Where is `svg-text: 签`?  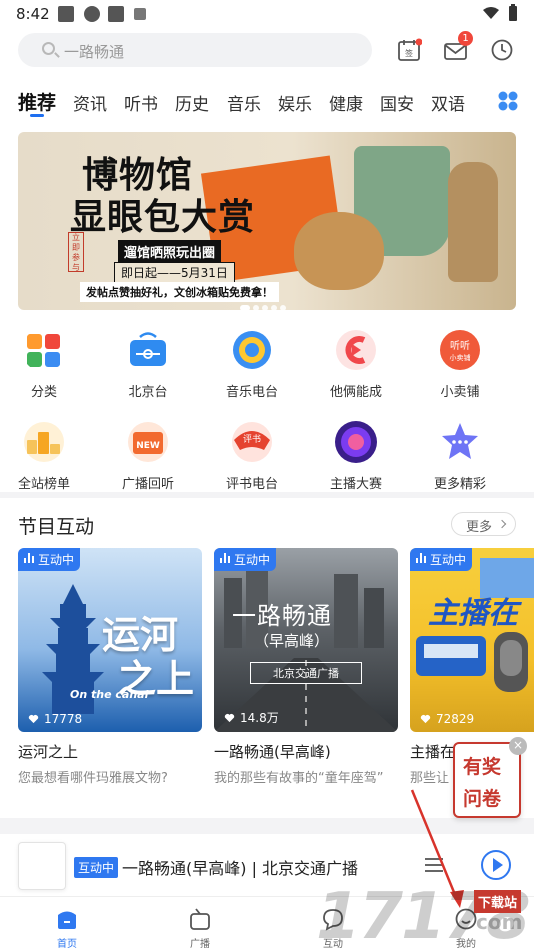 svg-text: 签 is located at coordinates (409, 53).